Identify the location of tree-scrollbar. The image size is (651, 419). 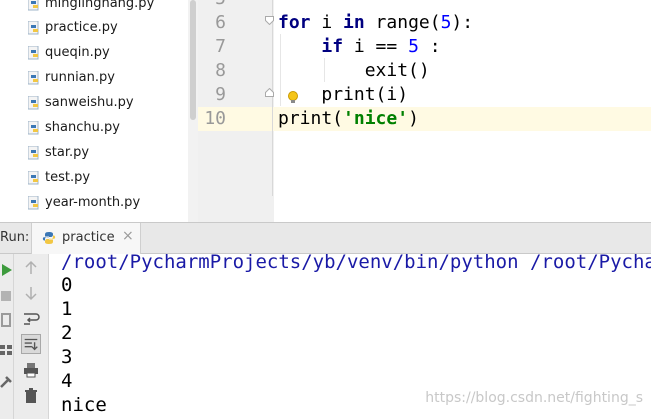
(193, 111).